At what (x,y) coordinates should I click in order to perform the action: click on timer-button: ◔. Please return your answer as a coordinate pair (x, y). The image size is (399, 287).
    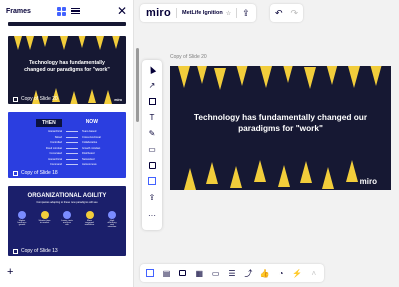
    Looking at the image, I should click on (281, 273).